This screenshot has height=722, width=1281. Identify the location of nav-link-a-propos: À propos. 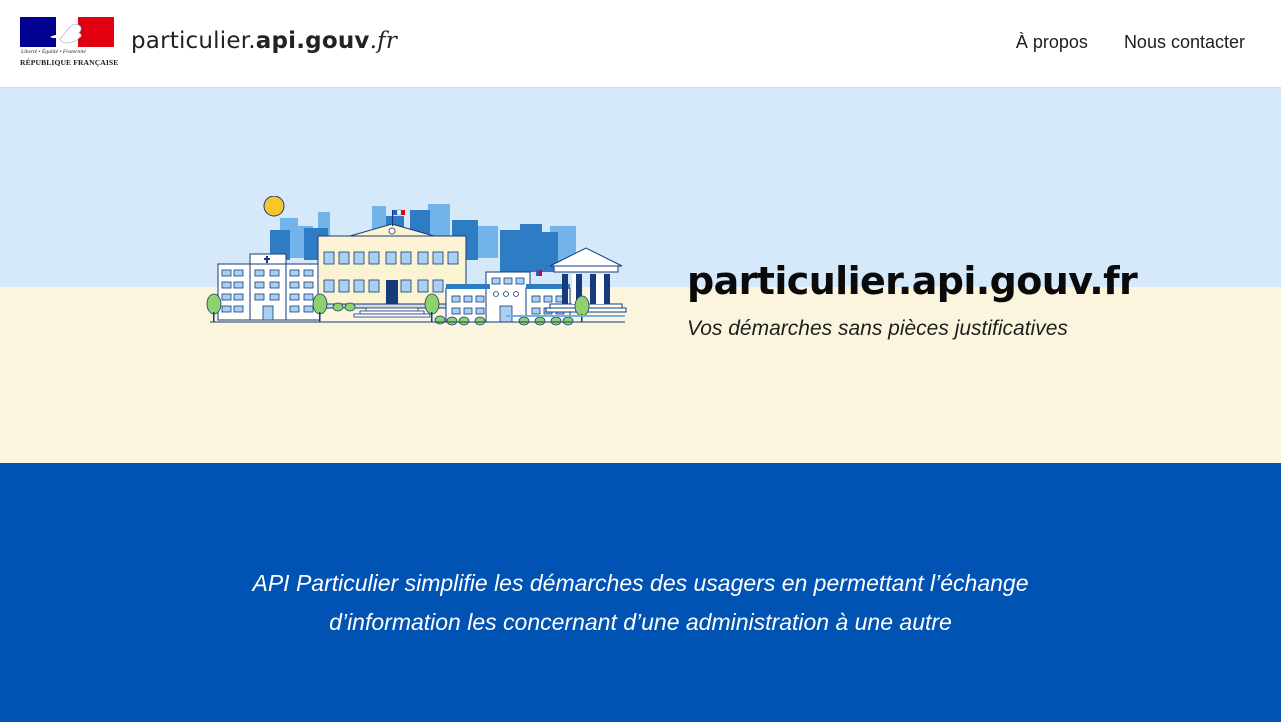
(1052, 42).